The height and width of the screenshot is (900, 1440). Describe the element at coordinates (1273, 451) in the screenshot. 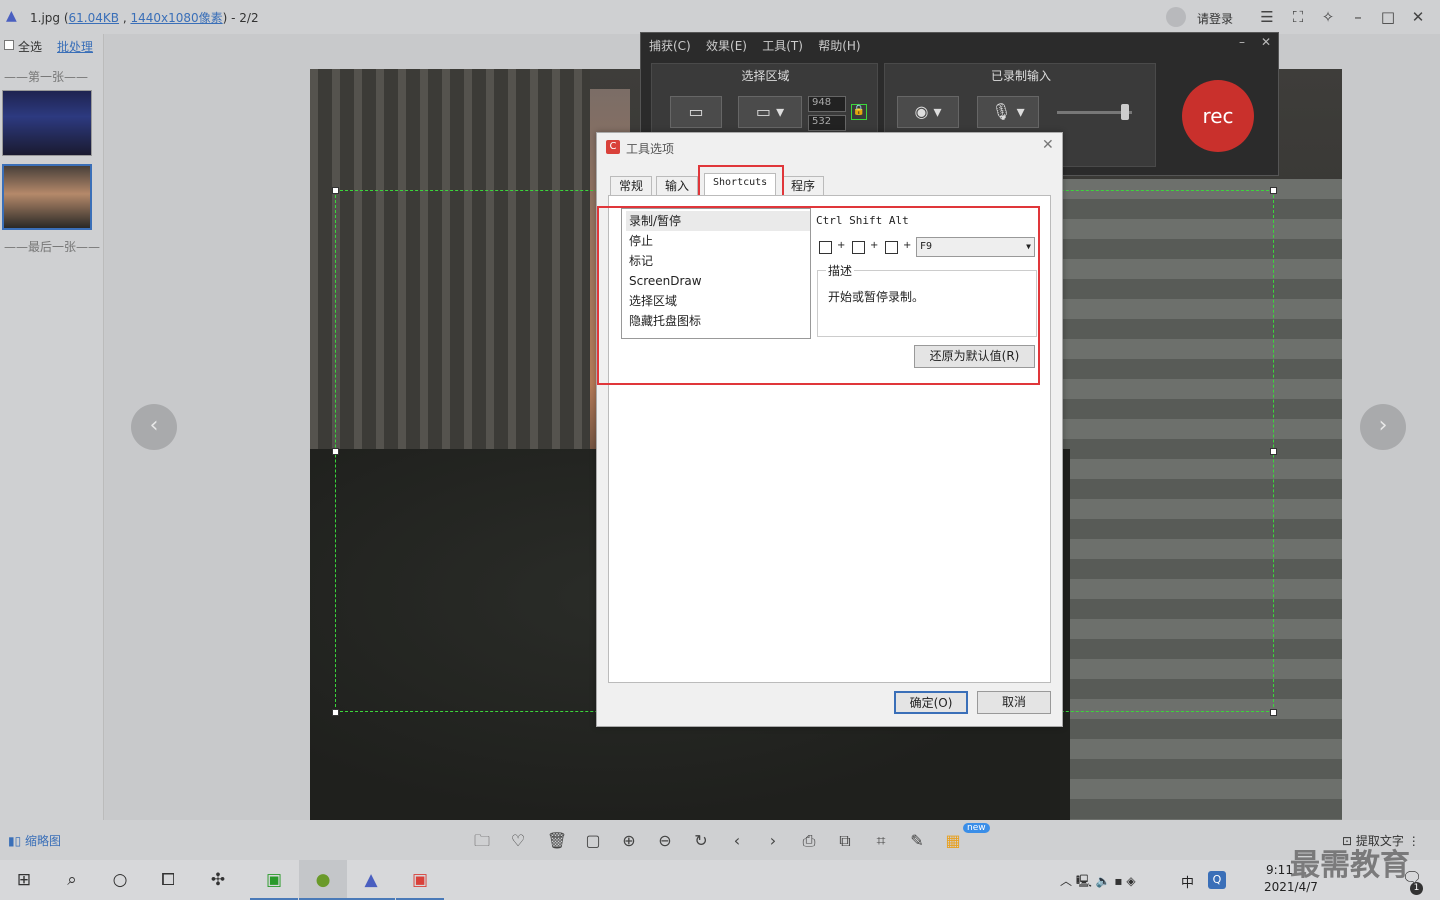

I see `handle-mr` at that location.